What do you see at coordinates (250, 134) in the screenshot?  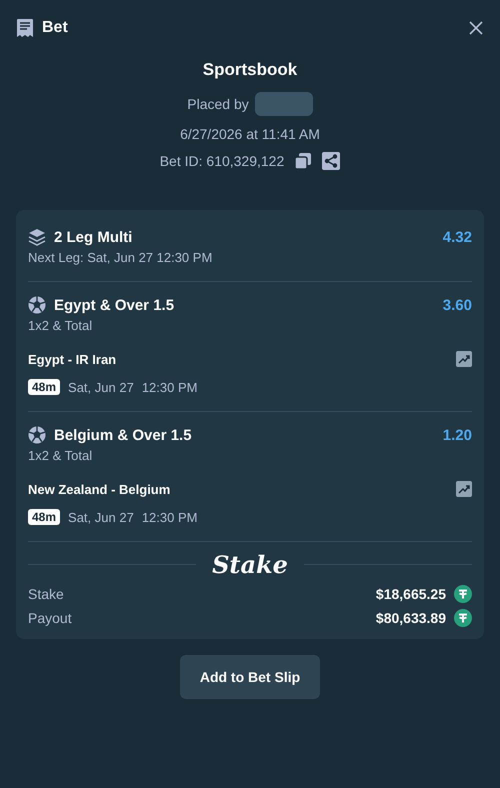 I see `bet-date: 6/27/2026 at 11:41 AM` at bounding box center [250, 134].